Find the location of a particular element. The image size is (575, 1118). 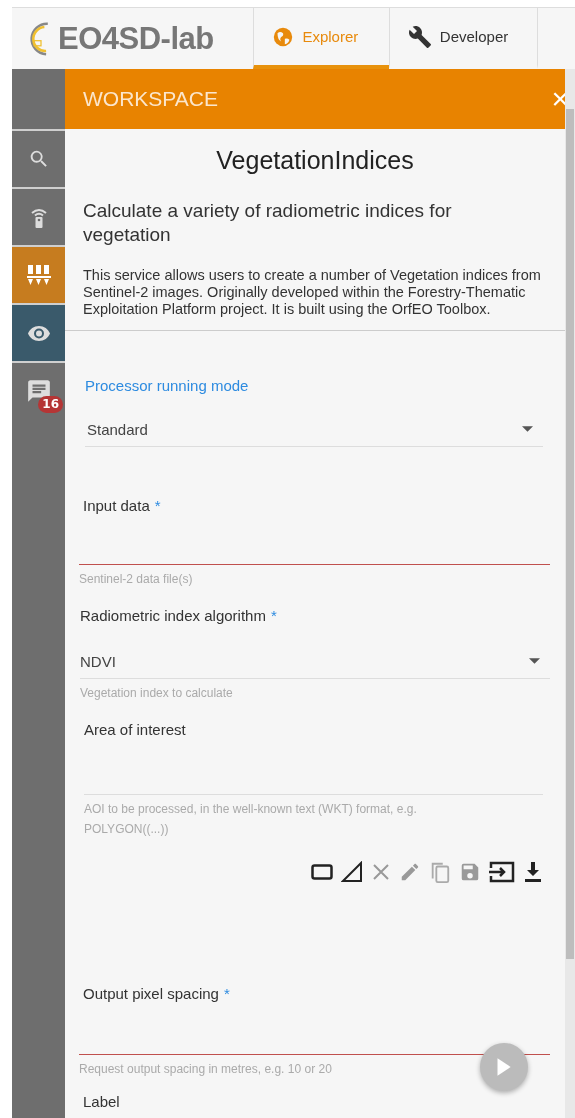

count-badge: 16 is located at coordinates (50, 404).